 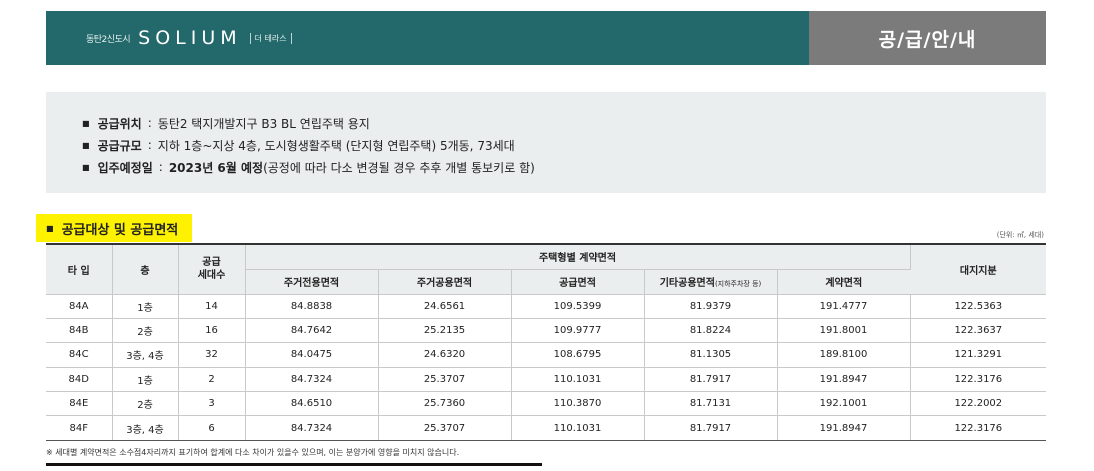 What do you see at coordinates (125, 167) in the screenshot?
I see `info-label: 입주예정일` at bounding box center [125, 167].